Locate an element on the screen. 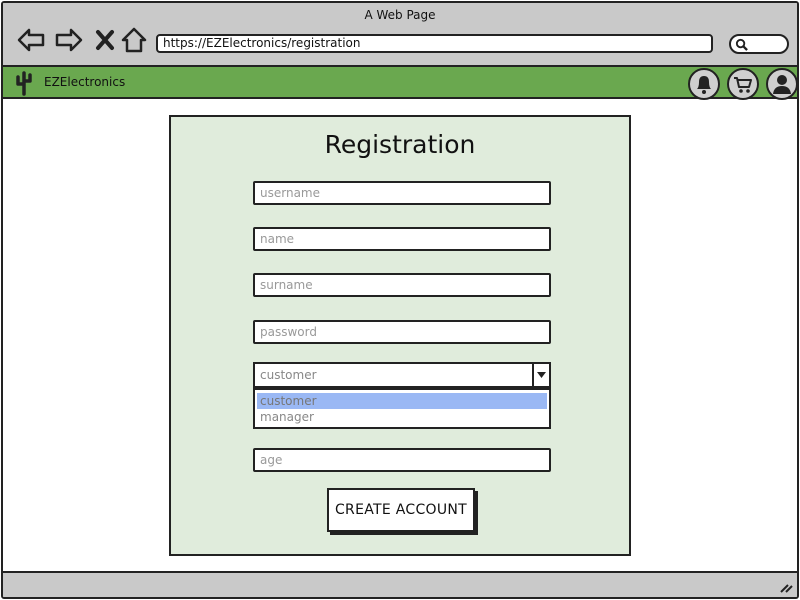 The height and width of the screenshot is (600, 800). search-icon is located at coordinates (741, 44).